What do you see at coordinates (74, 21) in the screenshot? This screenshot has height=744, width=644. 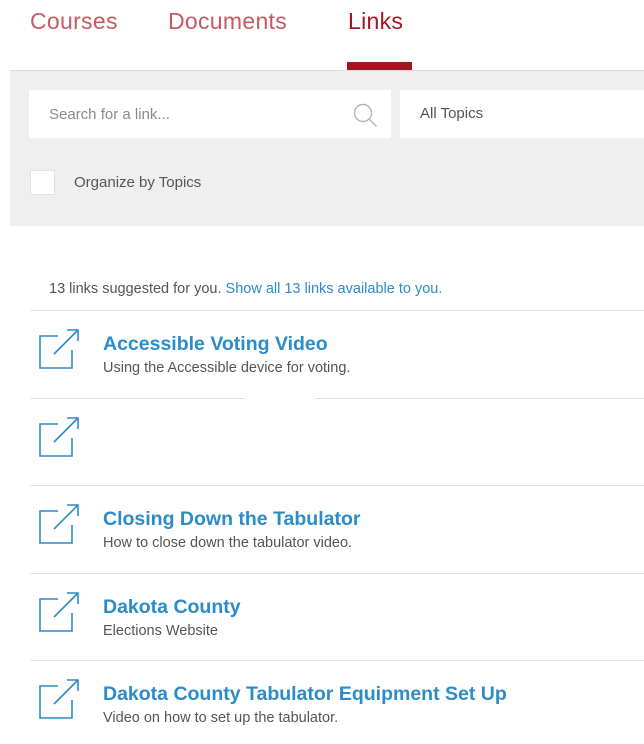 I see `tab-courses: Courses` at bounding box center [74, 21].